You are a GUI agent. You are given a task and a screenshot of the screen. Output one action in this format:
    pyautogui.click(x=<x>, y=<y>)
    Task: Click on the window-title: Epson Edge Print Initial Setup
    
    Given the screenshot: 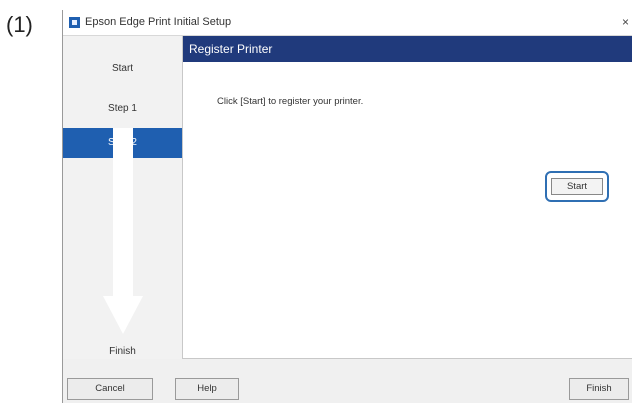 What is the action you would take?
    pyautogui.click(x=158, y=22)
    